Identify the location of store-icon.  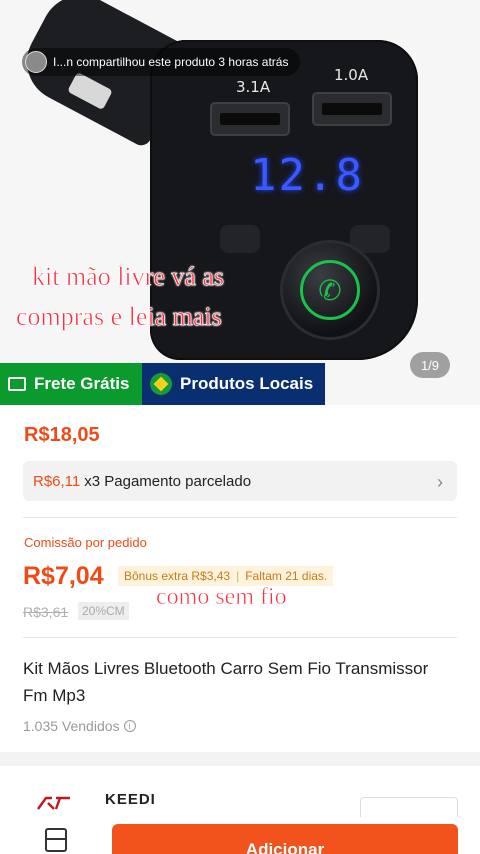
(56, 840).